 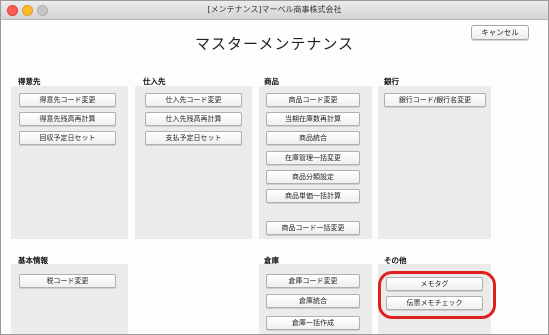 I want to click on window-title: [メンテナンス]マーベル商事株式会社, so click(x=274, y=9).